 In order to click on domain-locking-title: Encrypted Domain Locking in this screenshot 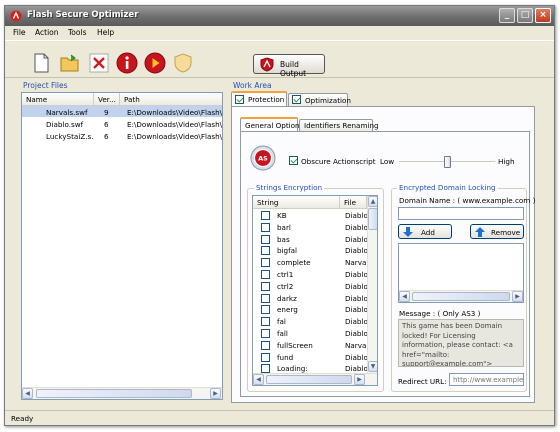, I will do `click(447, 187)`.